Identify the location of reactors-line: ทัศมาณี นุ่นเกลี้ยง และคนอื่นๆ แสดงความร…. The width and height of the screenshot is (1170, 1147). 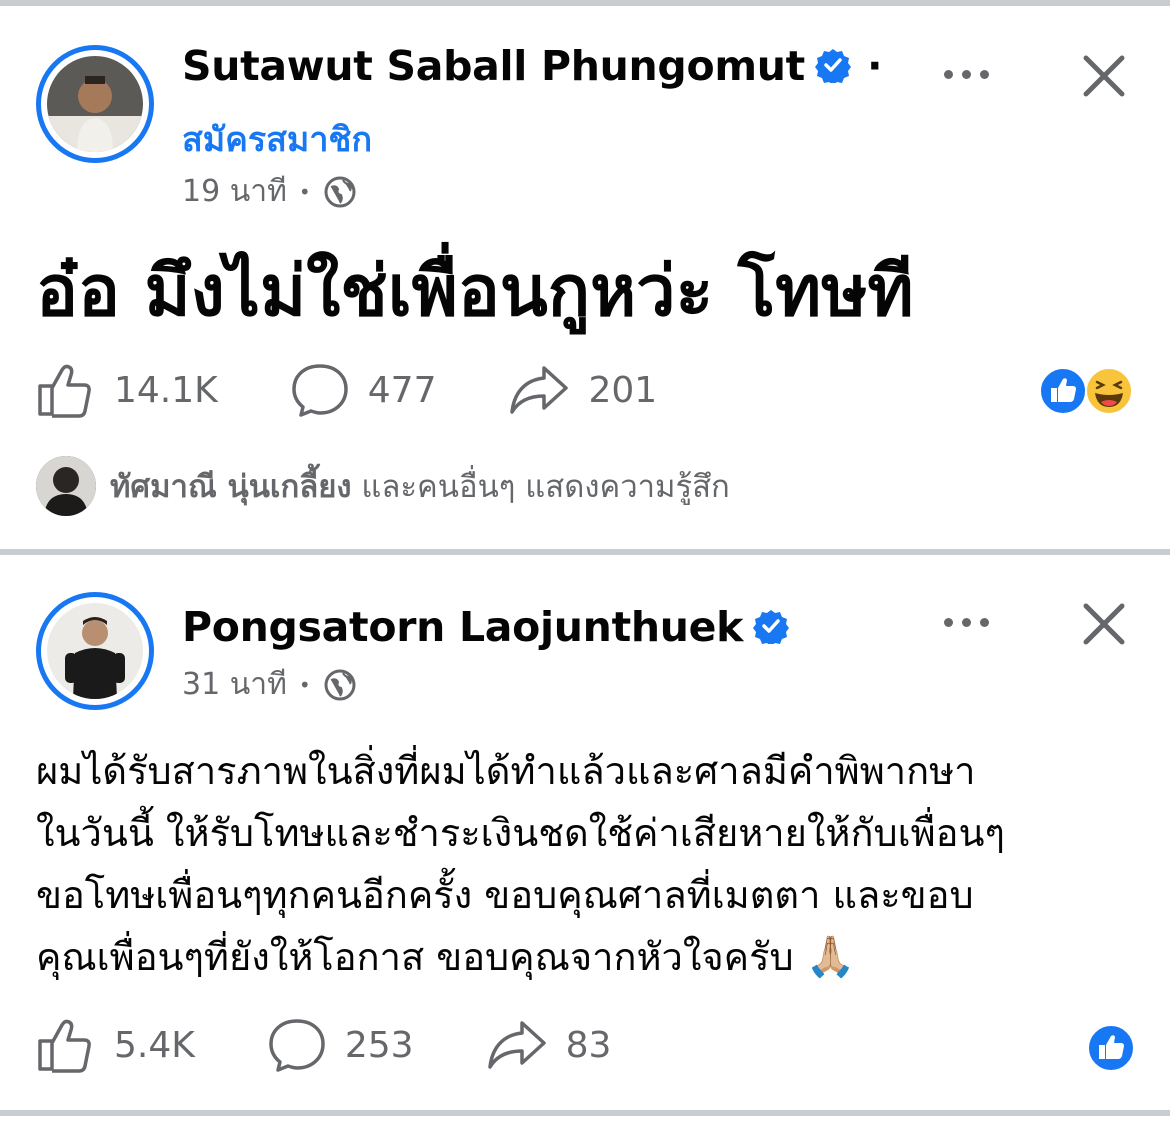
(383, 486).